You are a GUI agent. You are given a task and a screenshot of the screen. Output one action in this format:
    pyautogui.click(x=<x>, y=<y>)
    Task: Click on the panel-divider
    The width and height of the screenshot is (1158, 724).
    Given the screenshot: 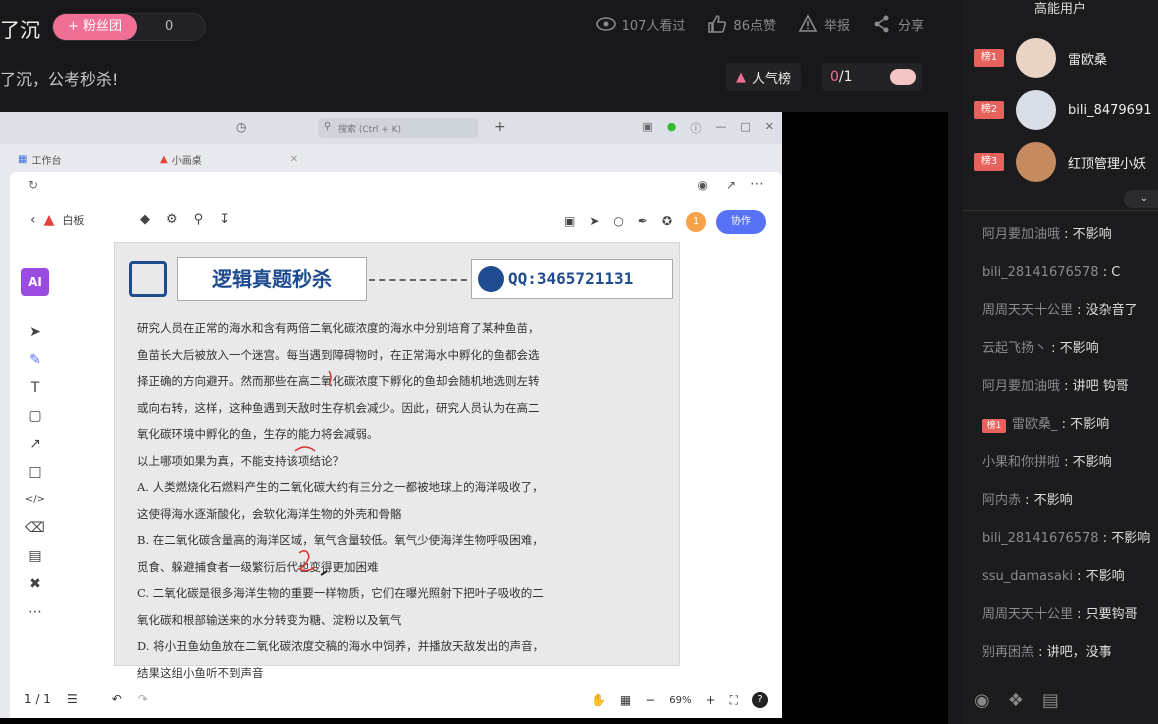 What is the action you would take?
    pyautogui.click(x=1060, y=210)
    